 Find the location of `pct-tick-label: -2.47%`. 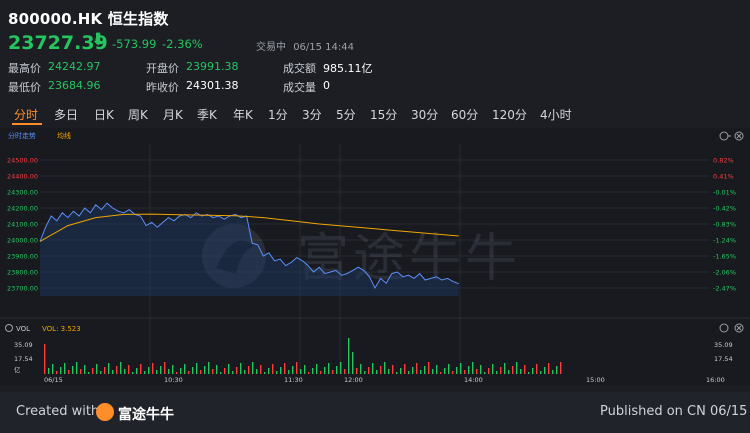

pct-tick-label: -2.47% is located at coordinates (724, 289).